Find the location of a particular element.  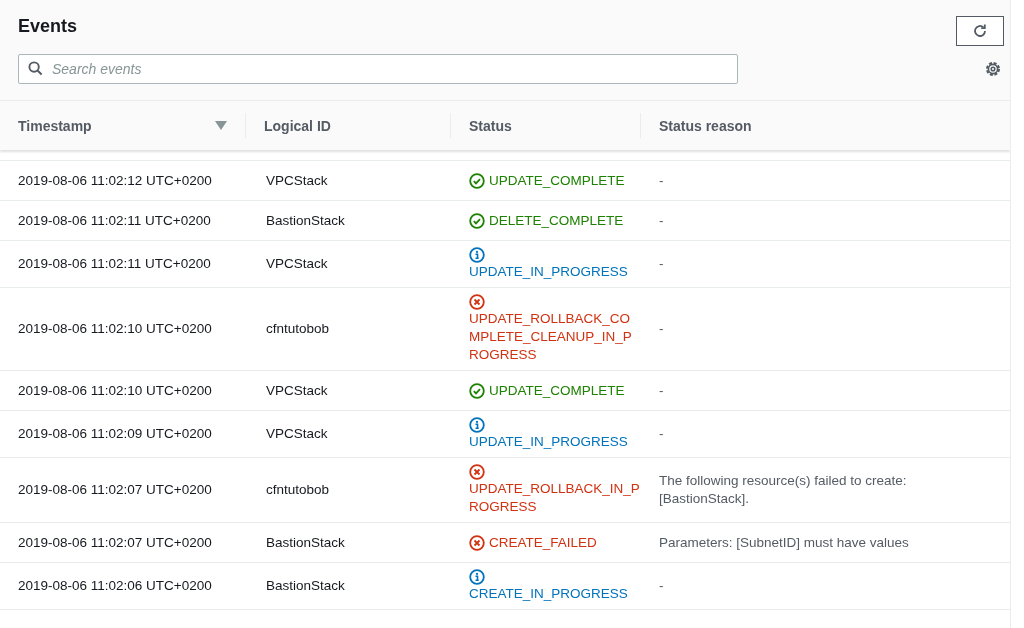

refresh-icon is located at coordinates (980, 31).